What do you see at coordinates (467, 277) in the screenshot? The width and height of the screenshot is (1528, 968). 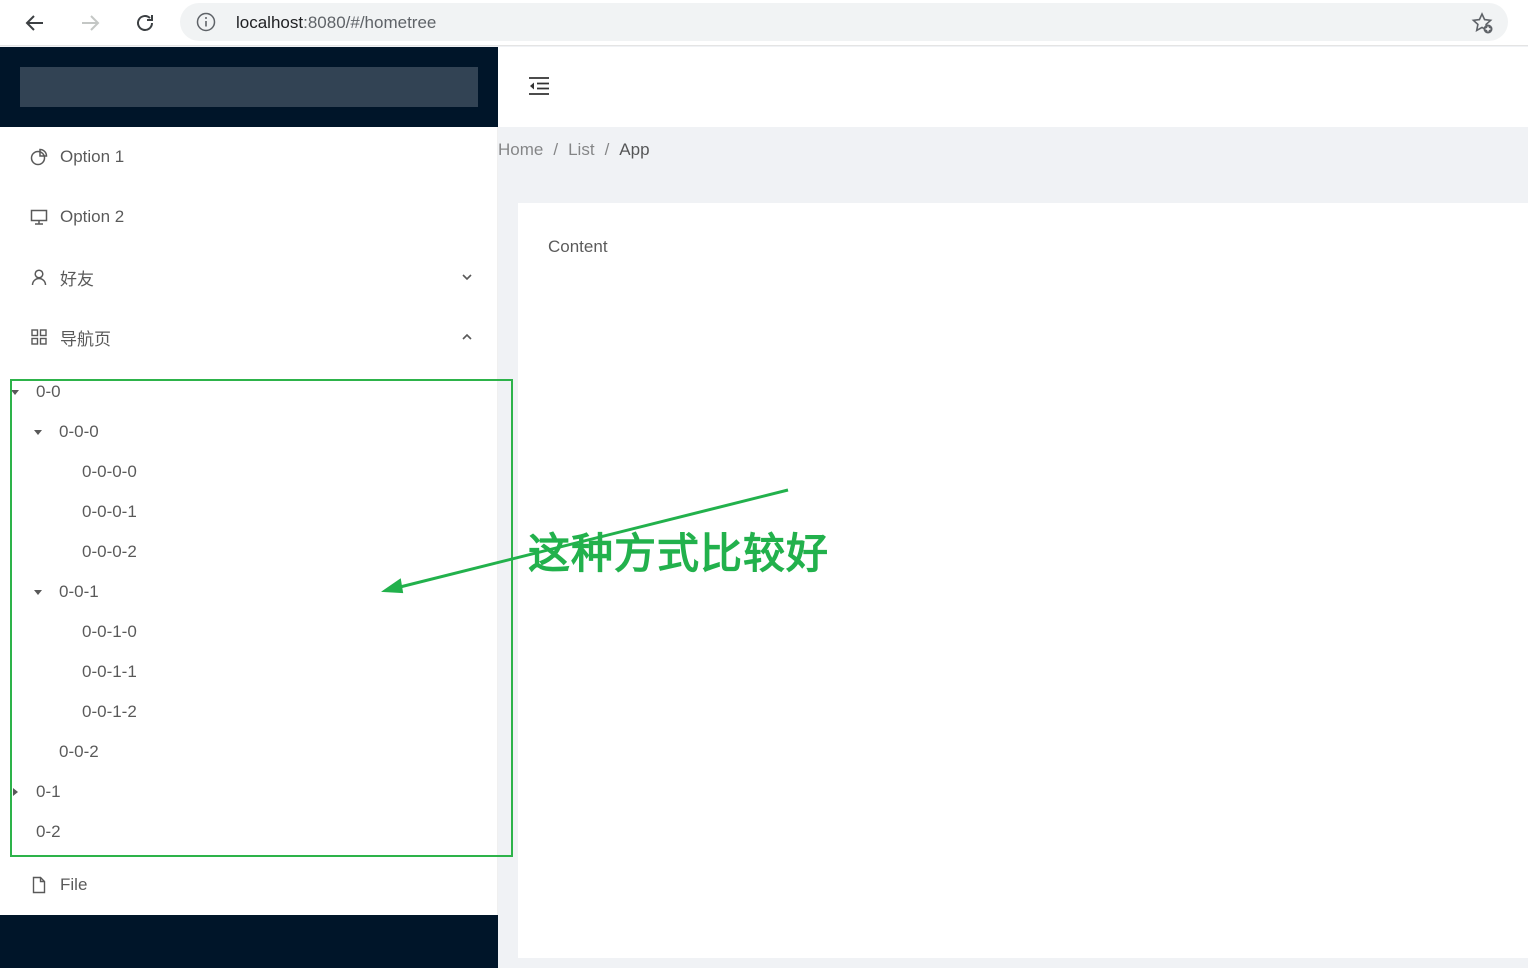 I see `chevron-down-icon` at bounding box center [467, 277].